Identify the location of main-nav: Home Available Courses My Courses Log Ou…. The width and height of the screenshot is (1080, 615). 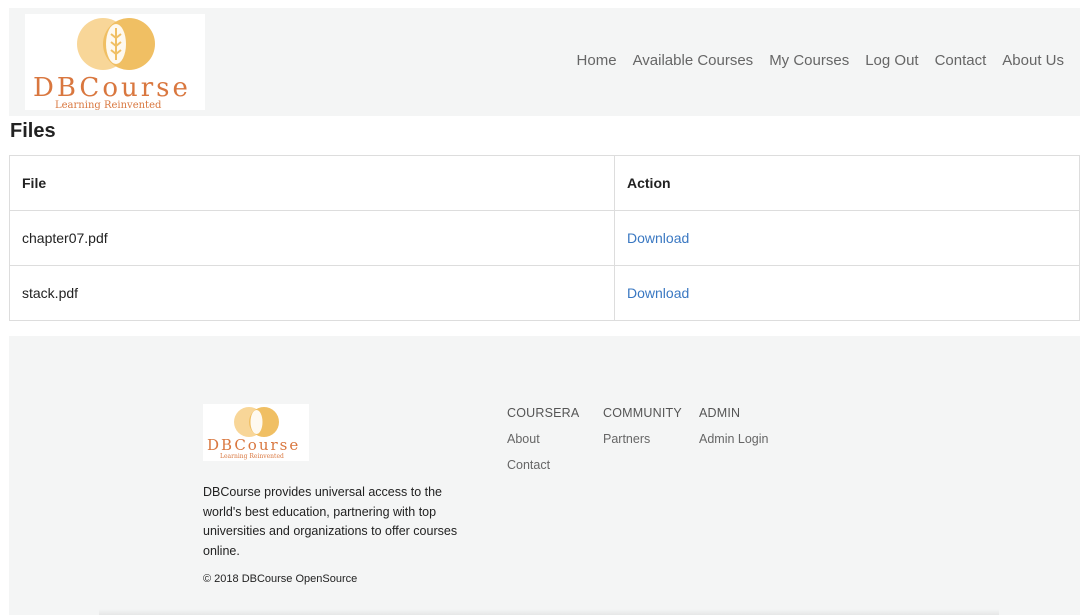
(820, 60).